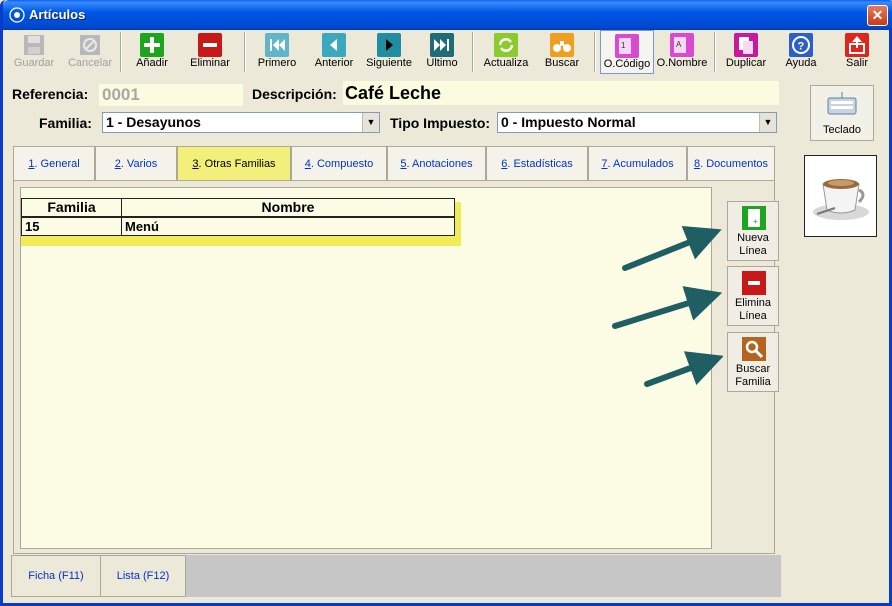 Image resolution: width=892 pixels, height=606 pixels. I want to click on referencia-label: Referencia:, so click(50, 94).